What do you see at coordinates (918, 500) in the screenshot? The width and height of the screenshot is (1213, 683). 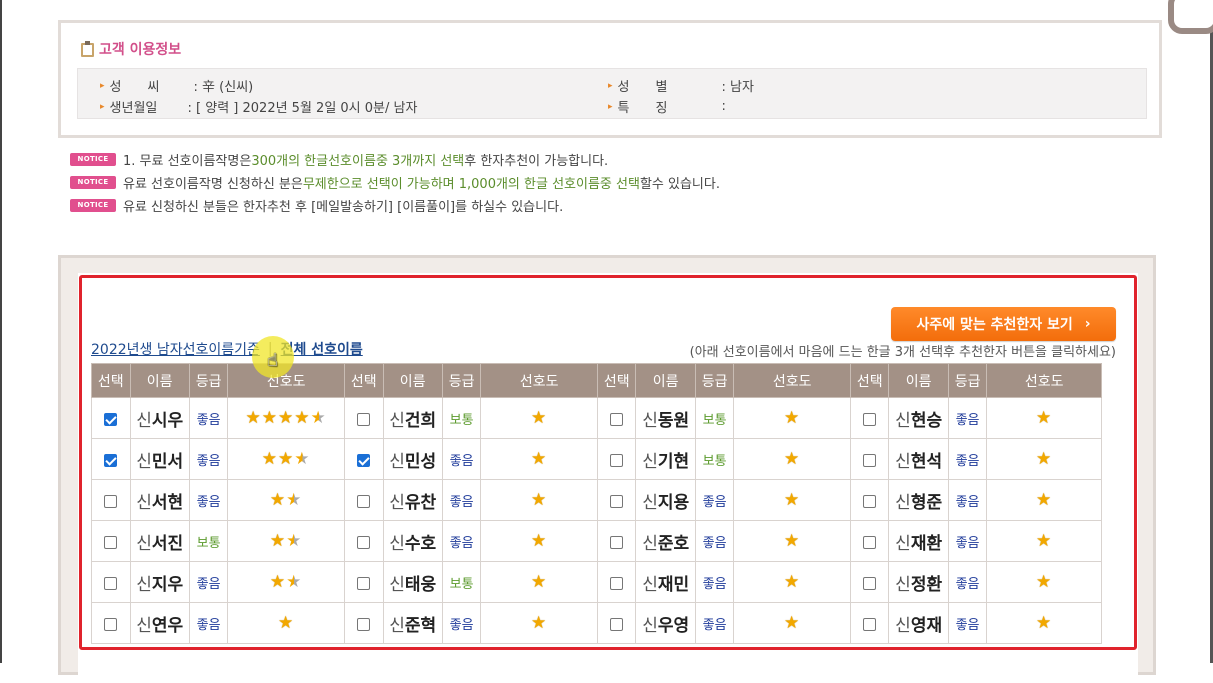 I see `name-cell: 신형준` at bounding box center [918, 500].